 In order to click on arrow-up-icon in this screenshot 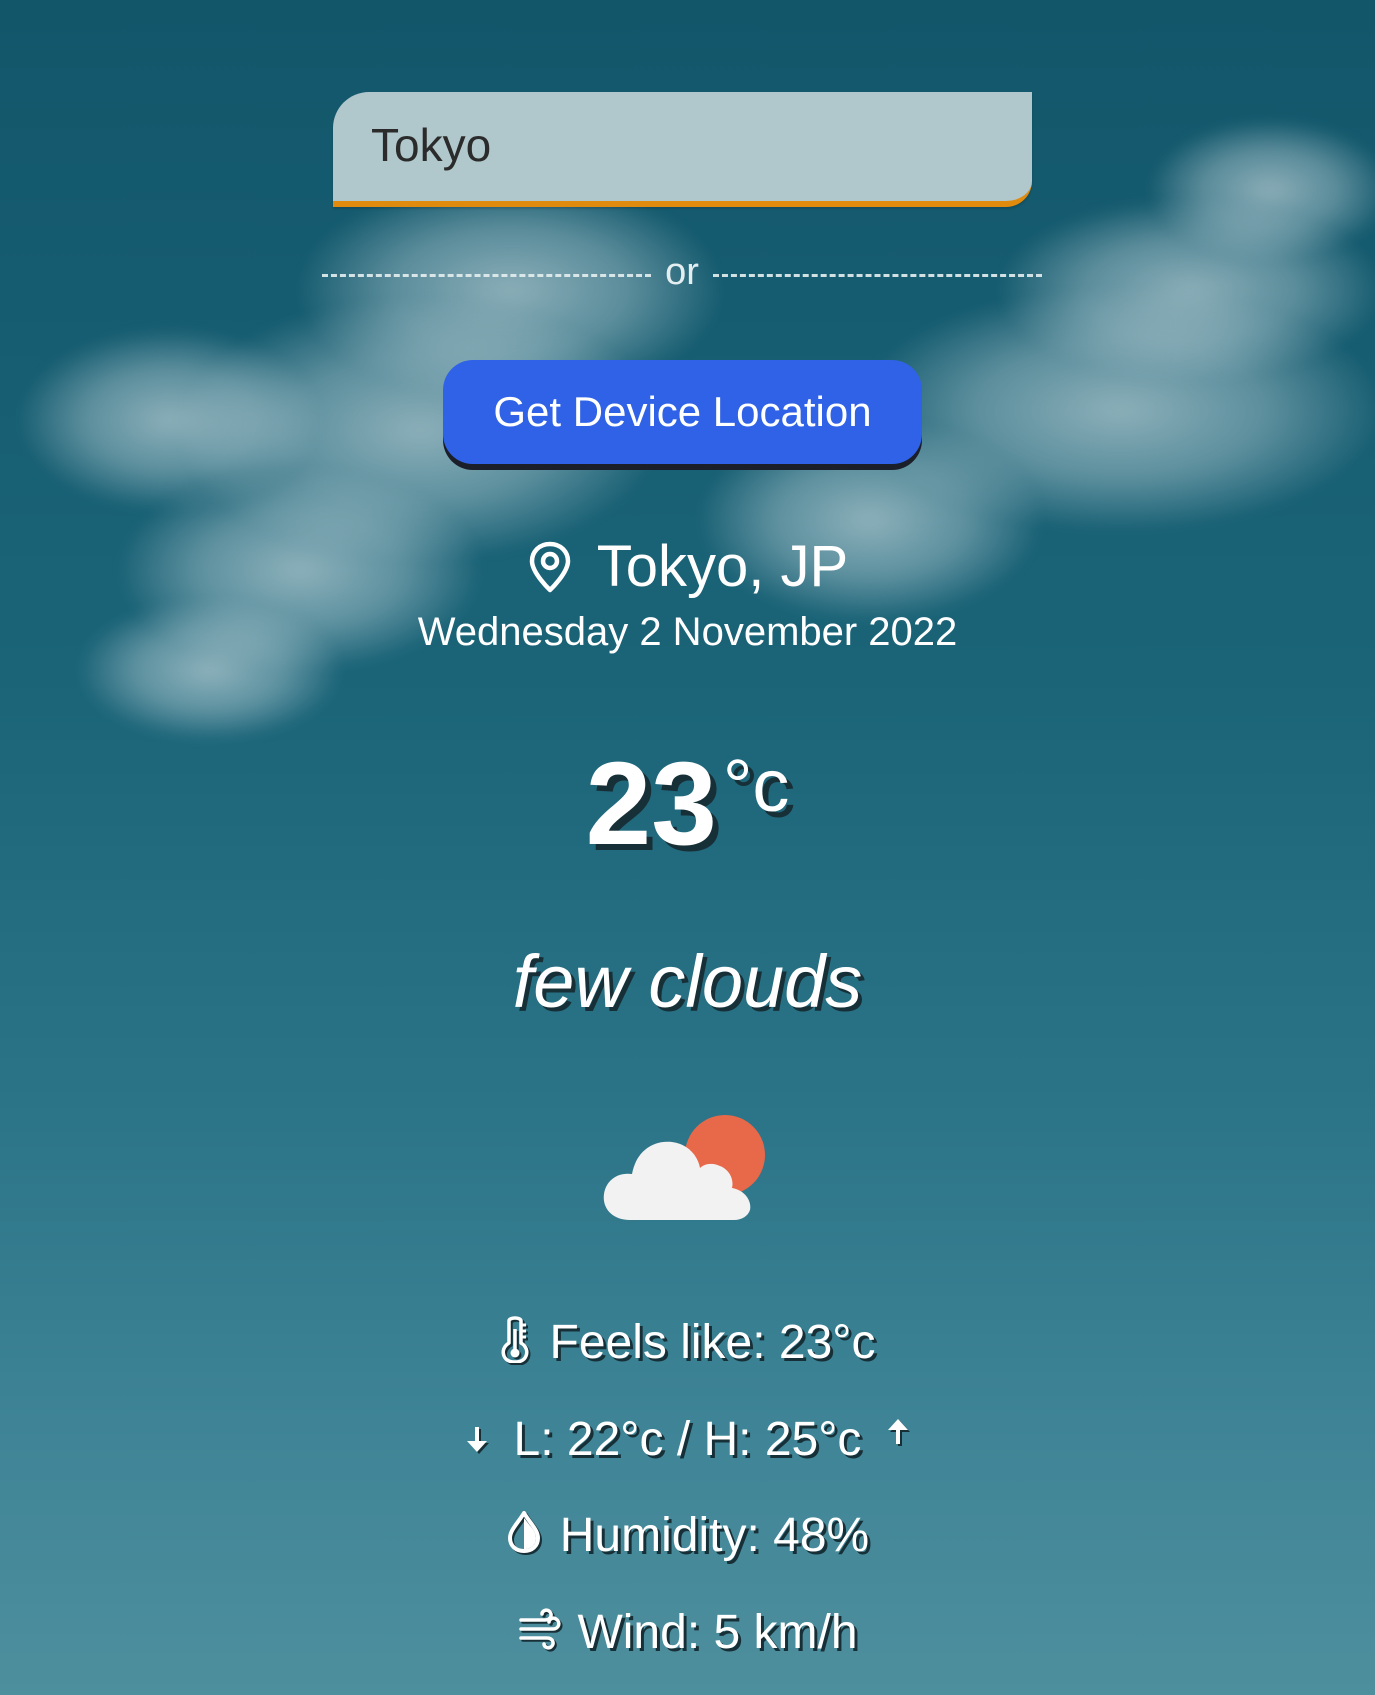, I will do `click(898, 1431)`.